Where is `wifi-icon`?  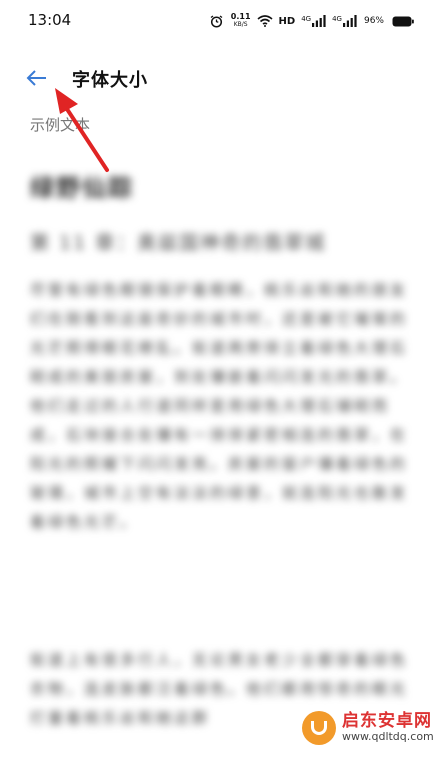 wifi-icon is located at coordinates (265, 21).